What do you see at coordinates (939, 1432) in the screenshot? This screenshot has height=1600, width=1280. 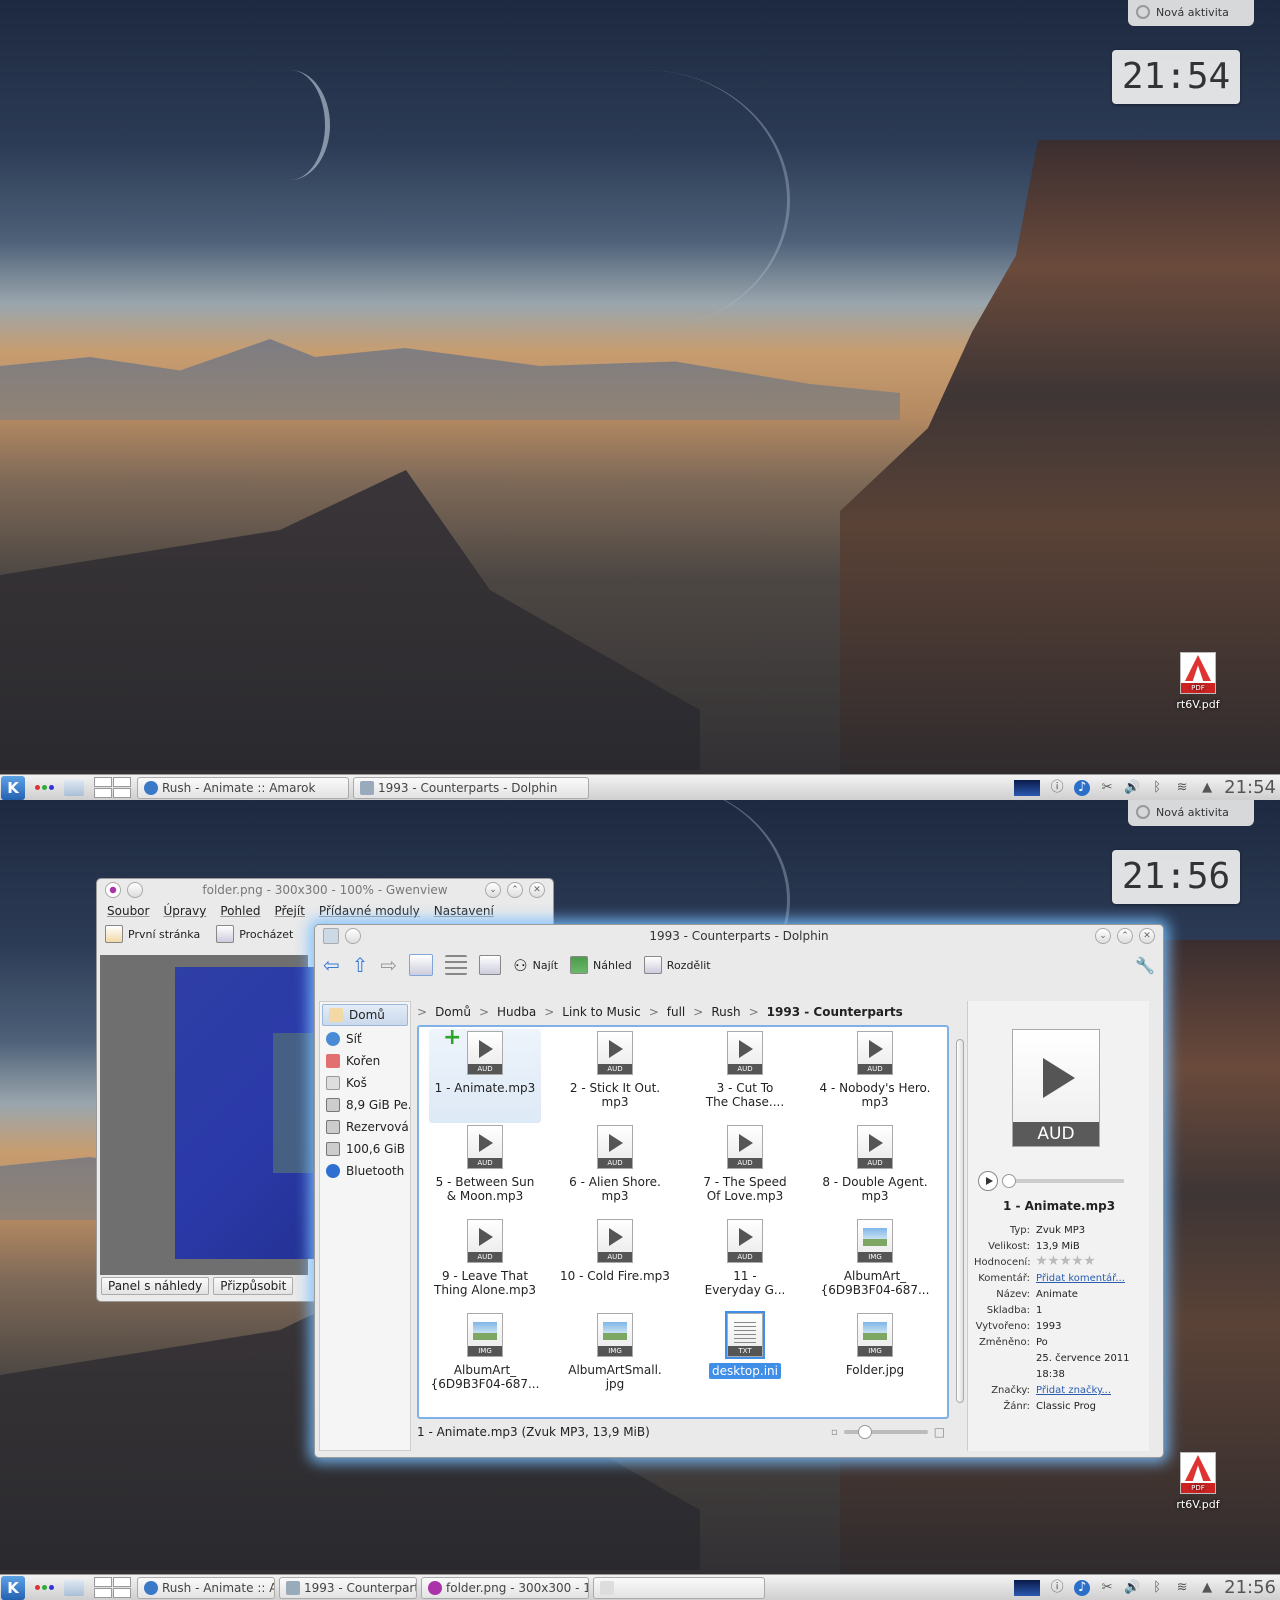 I see `zoom-in-icon: □` at bounding box center [939, 1432].